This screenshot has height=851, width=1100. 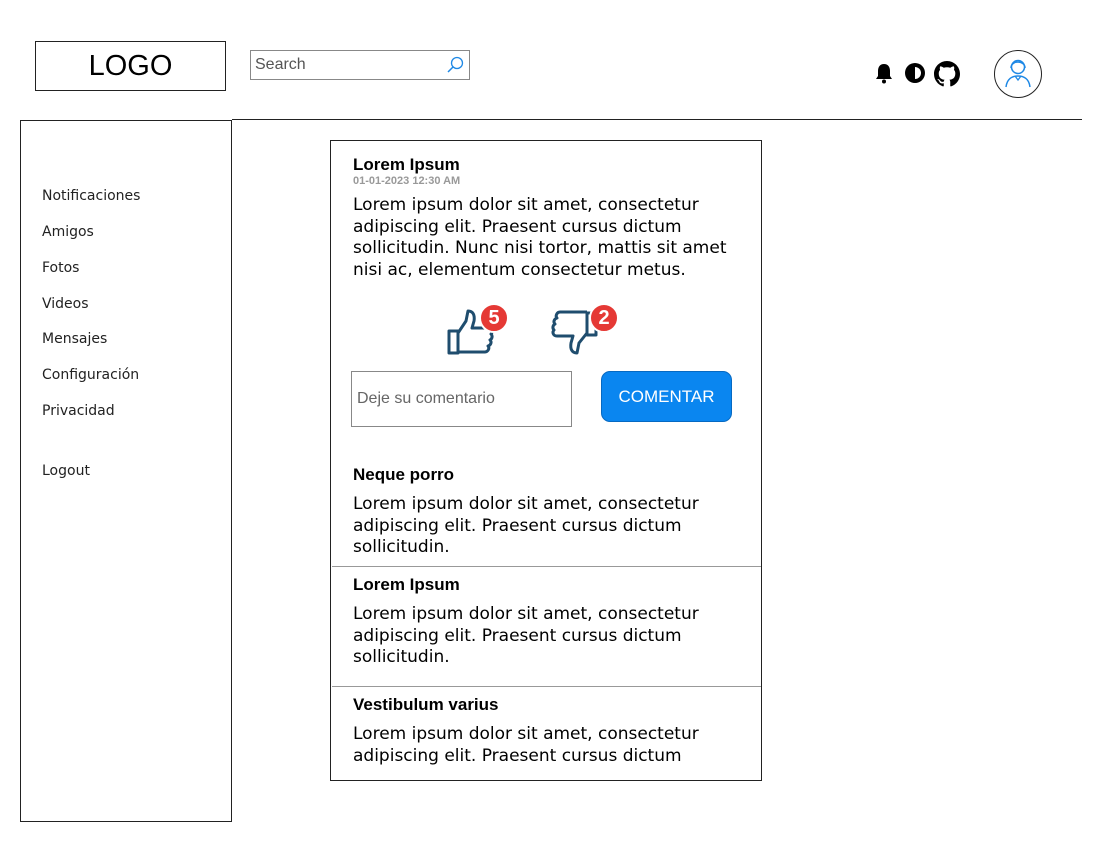 I want to click on thumbs-up-icon, so click(x=471, y=334).